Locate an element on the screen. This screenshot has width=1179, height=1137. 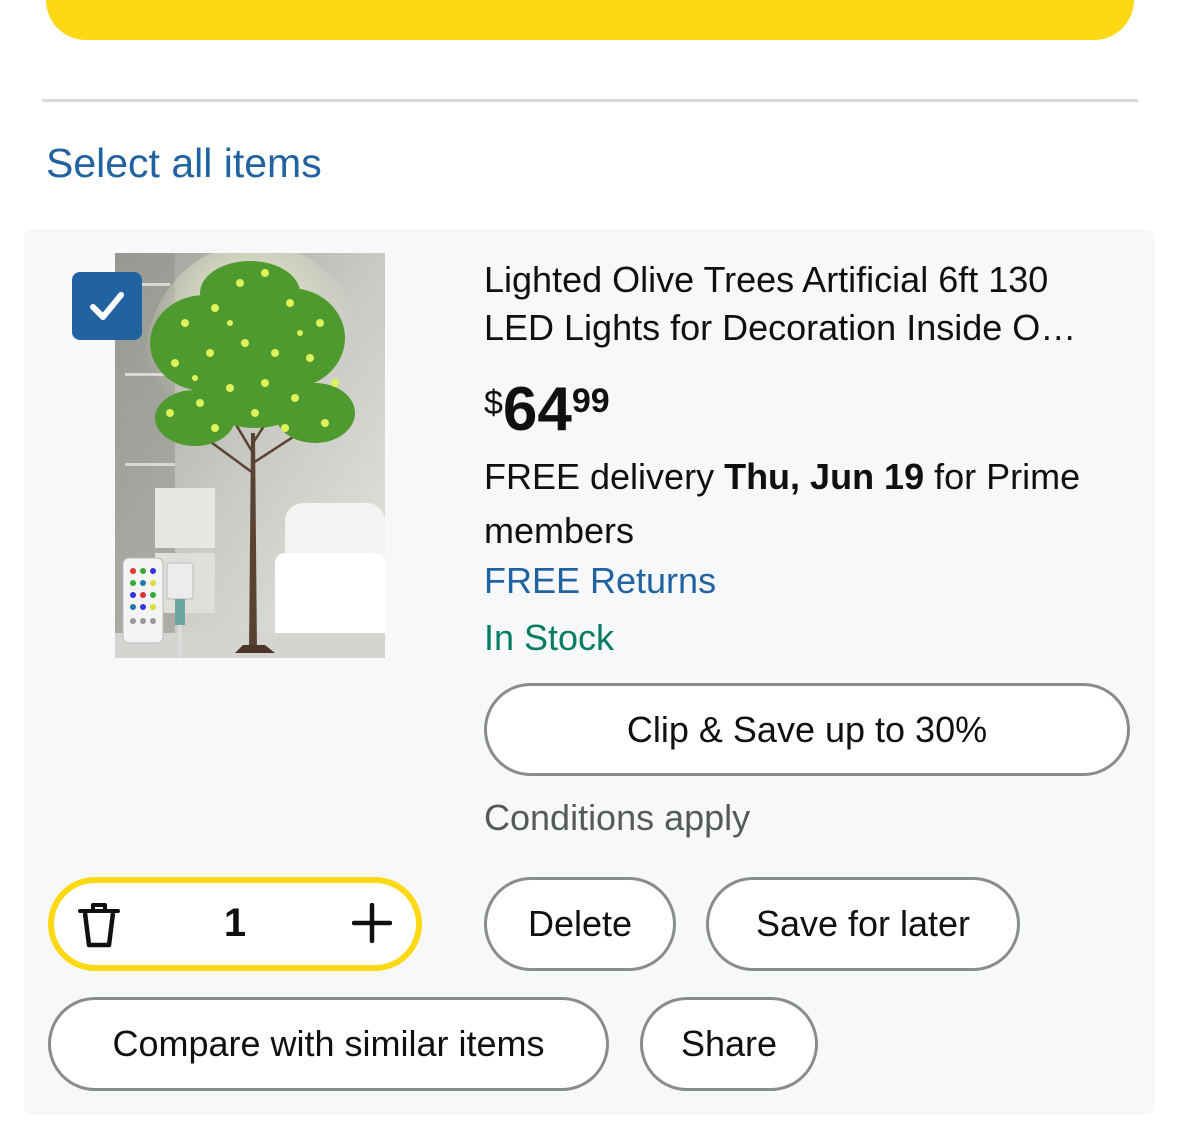
quantity-stepper: 1 is located at coordinates (235, 924).